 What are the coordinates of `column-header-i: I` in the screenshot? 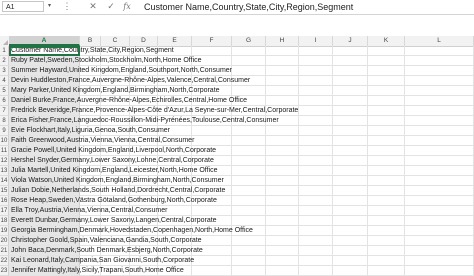 It's located at (316, 41).